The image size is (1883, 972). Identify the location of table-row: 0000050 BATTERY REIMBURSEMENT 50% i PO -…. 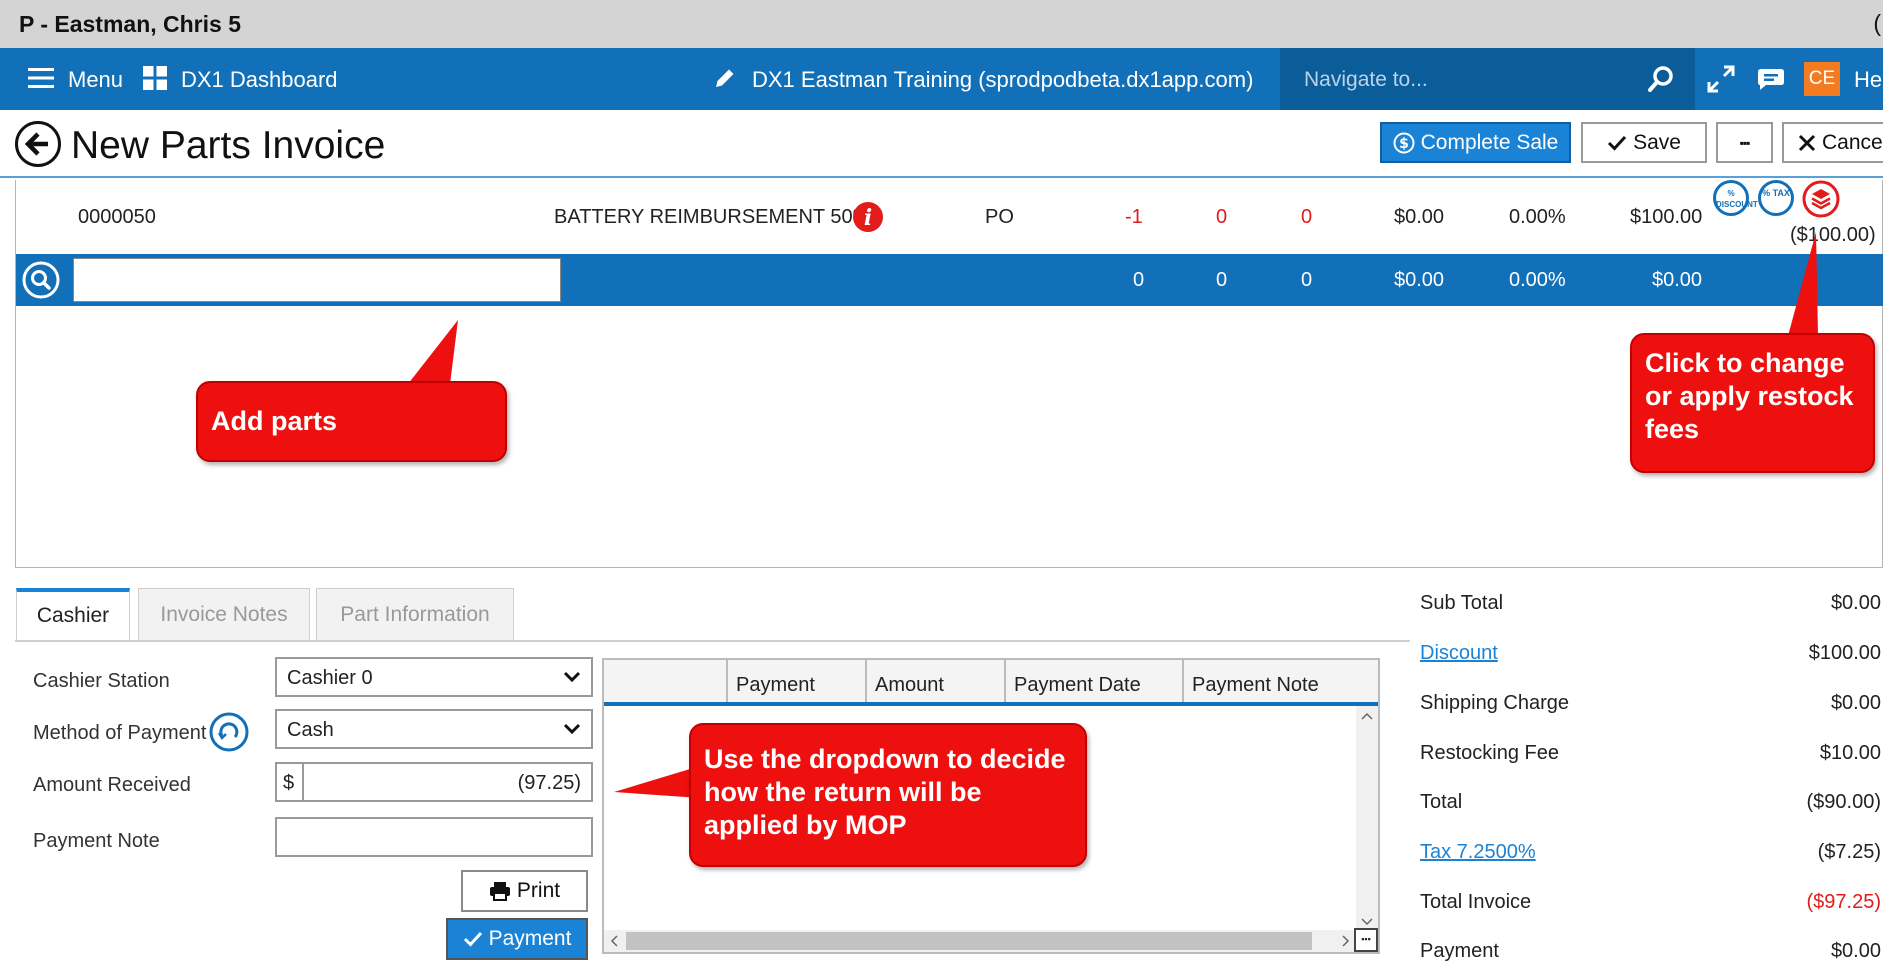
(949, 216).